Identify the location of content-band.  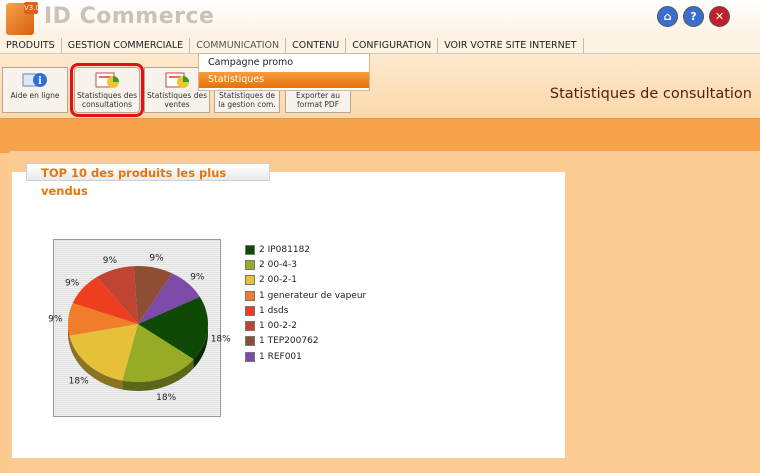
(380, 136).